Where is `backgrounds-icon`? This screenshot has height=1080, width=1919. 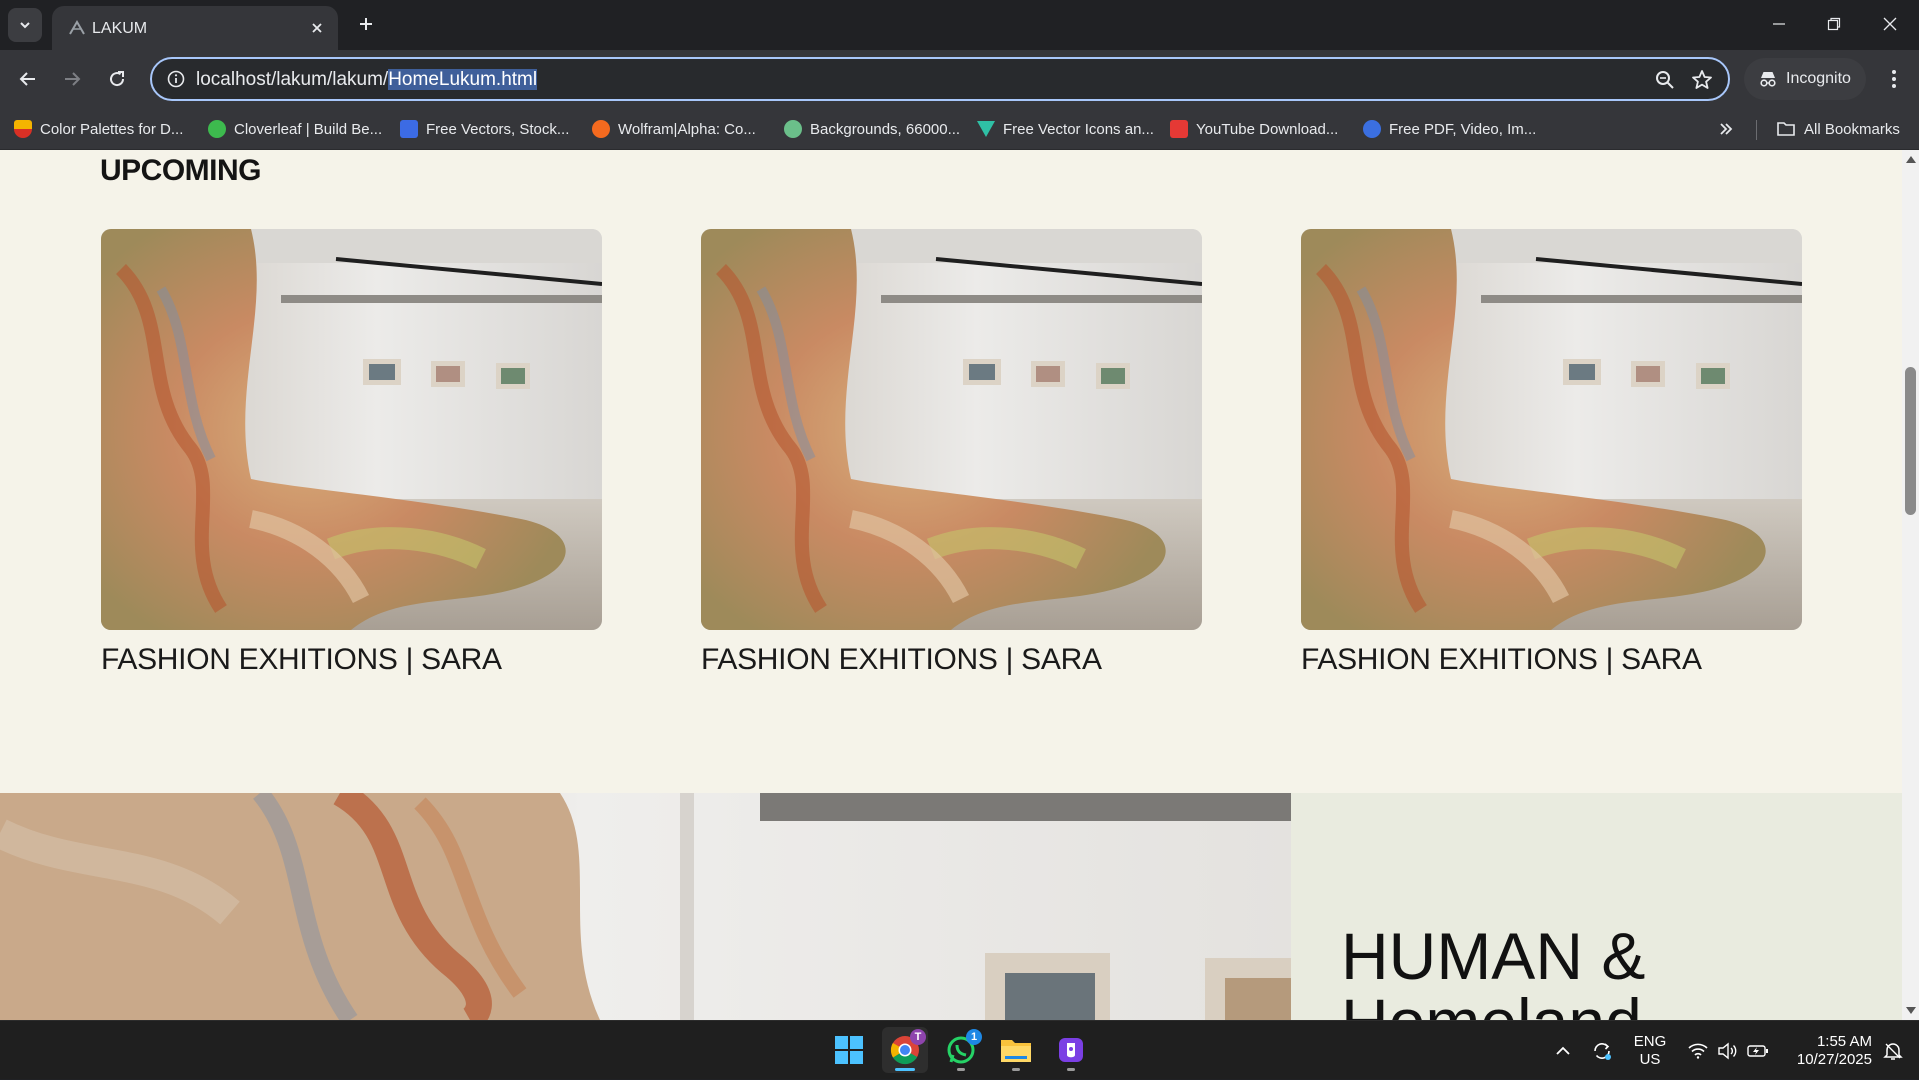 backgrounds-icon is located at coordinates (793, 129).